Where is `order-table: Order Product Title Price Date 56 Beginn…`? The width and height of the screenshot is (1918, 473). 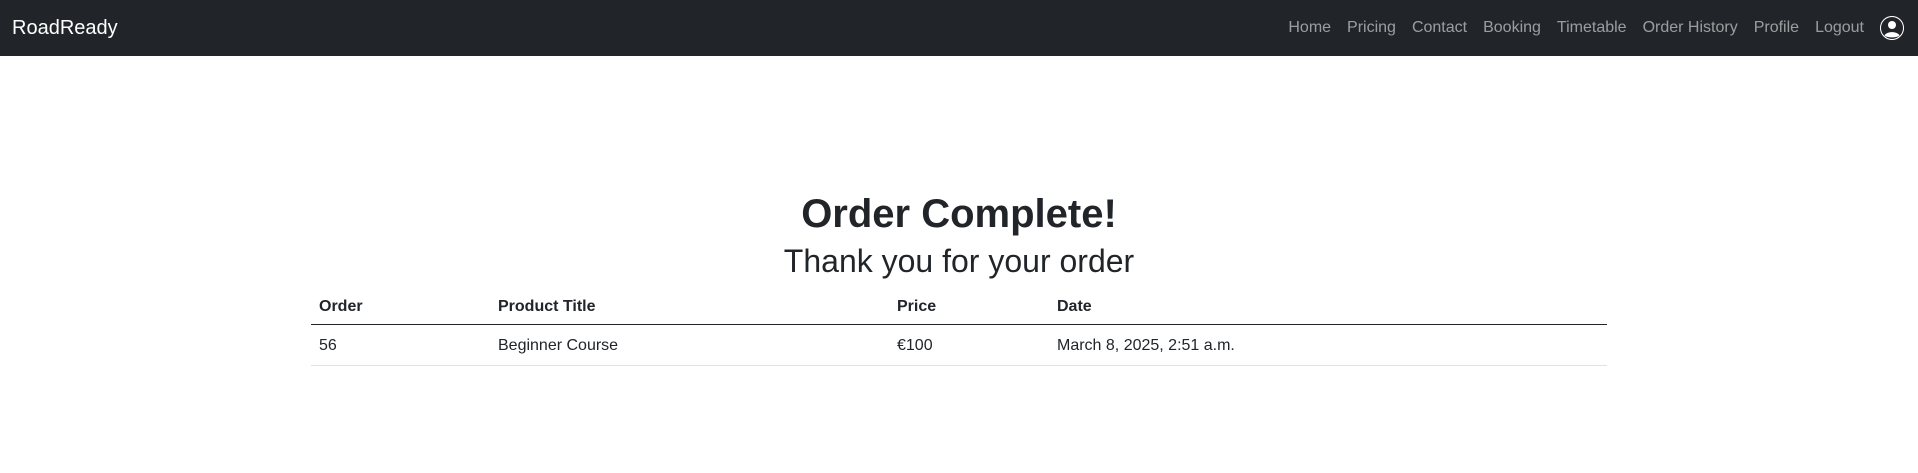
order-table: Order Product Title Price Date 56 Beginn… is located at coordinates (959, 328).